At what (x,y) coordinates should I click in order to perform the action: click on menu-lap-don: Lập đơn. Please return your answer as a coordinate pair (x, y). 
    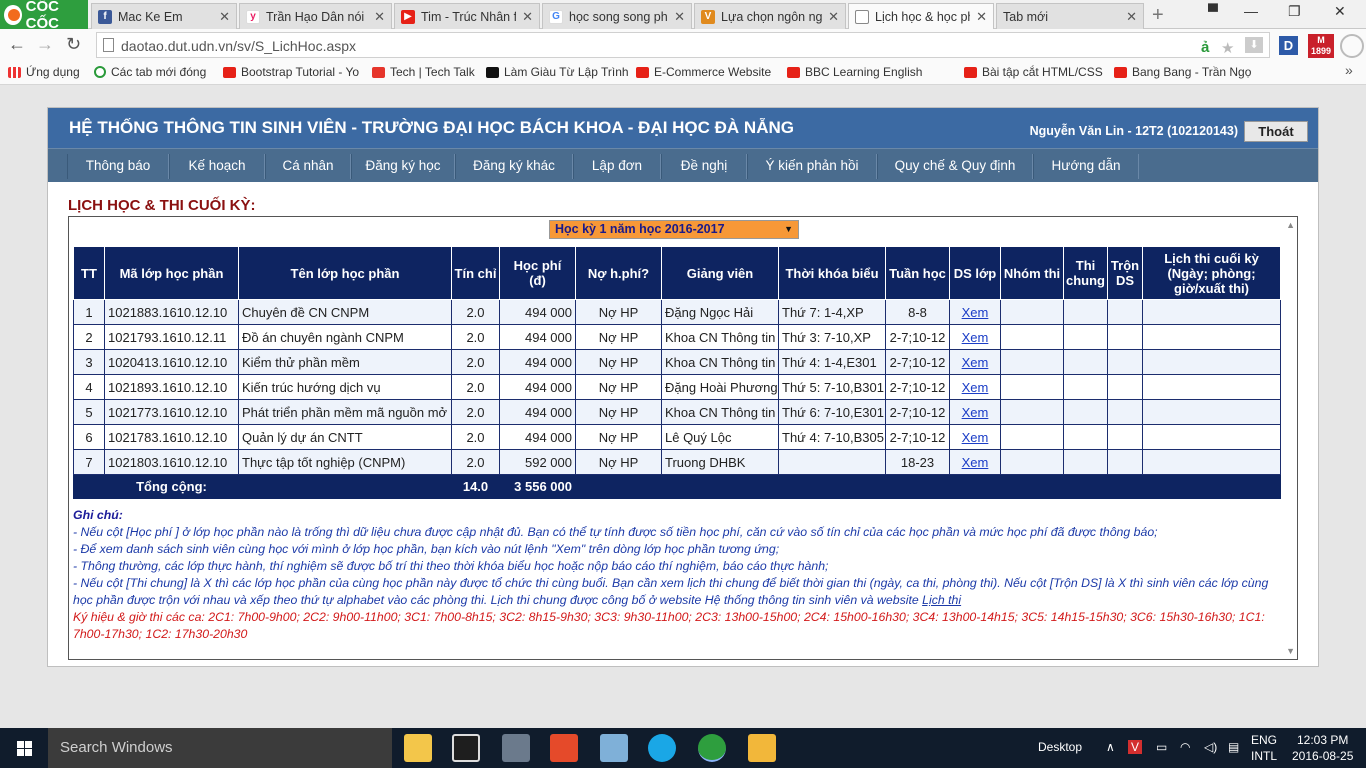
    Looking at the image, I should click on (617, 166).